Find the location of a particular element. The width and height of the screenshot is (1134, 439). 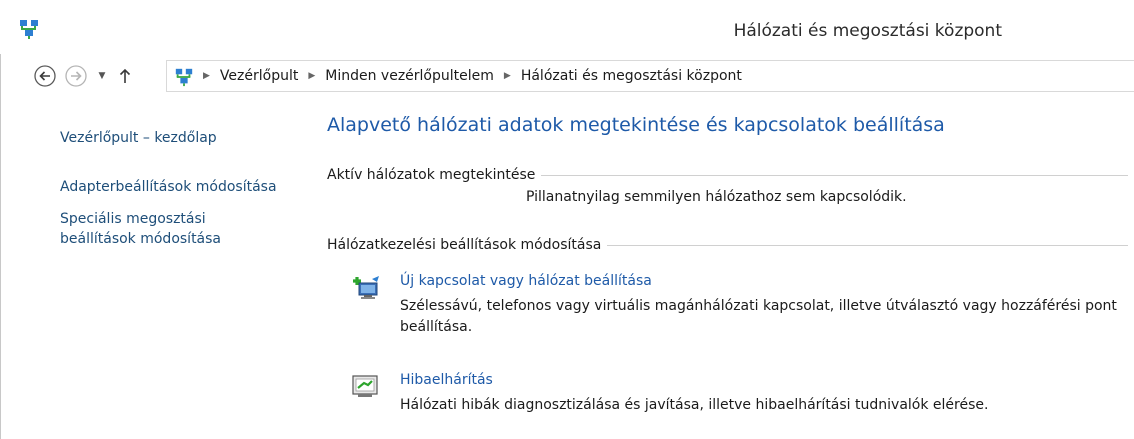

active-networks-section: Aktív hálózatok megtekintése is located at coordinates (730, 175).